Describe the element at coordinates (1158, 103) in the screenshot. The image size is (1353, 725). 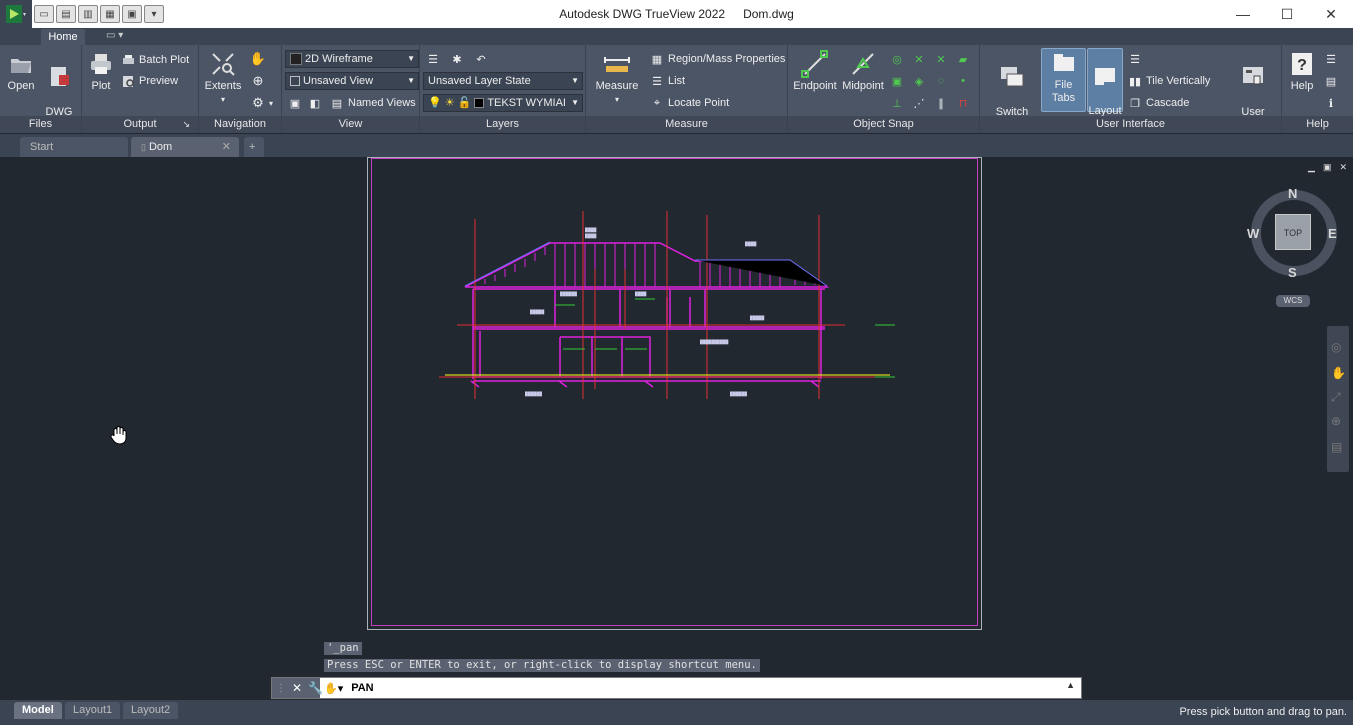
I see `cascade-button: ❐ Cascade` at that location.